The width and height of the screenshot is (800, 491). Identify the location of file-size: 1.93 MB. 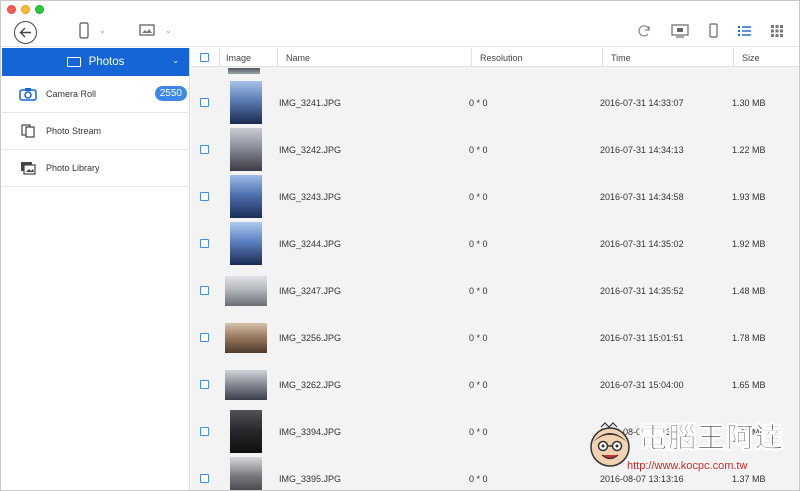
(749, 196).